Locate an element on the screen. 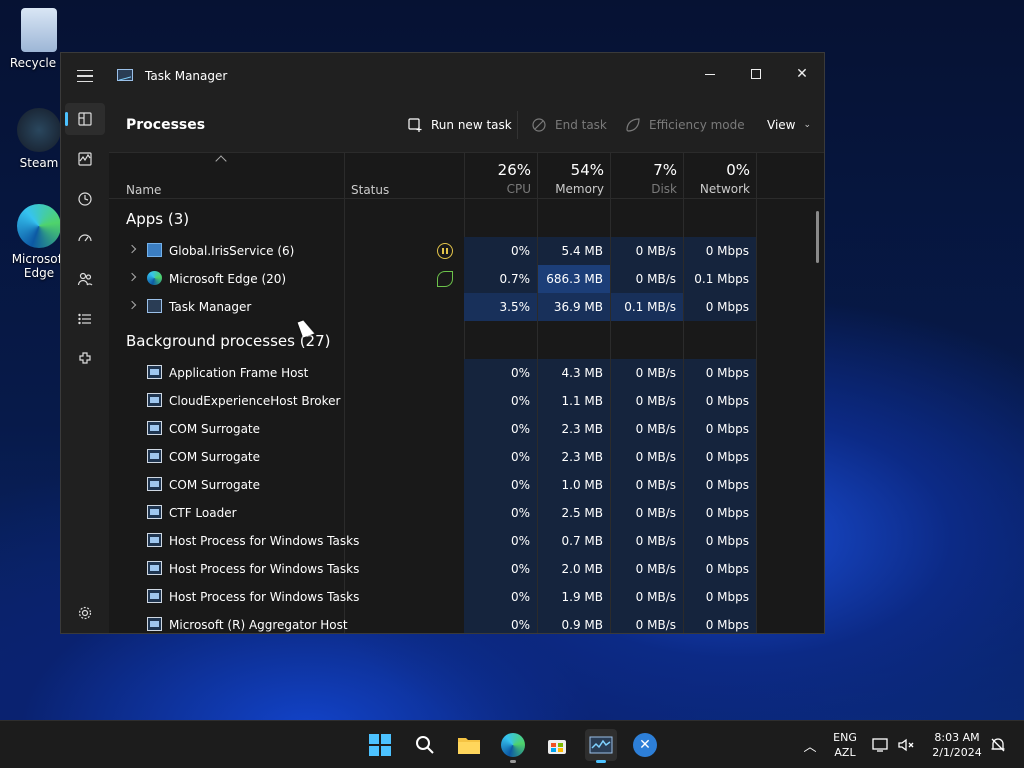  notifications-button is located at coordinates (998, 745).